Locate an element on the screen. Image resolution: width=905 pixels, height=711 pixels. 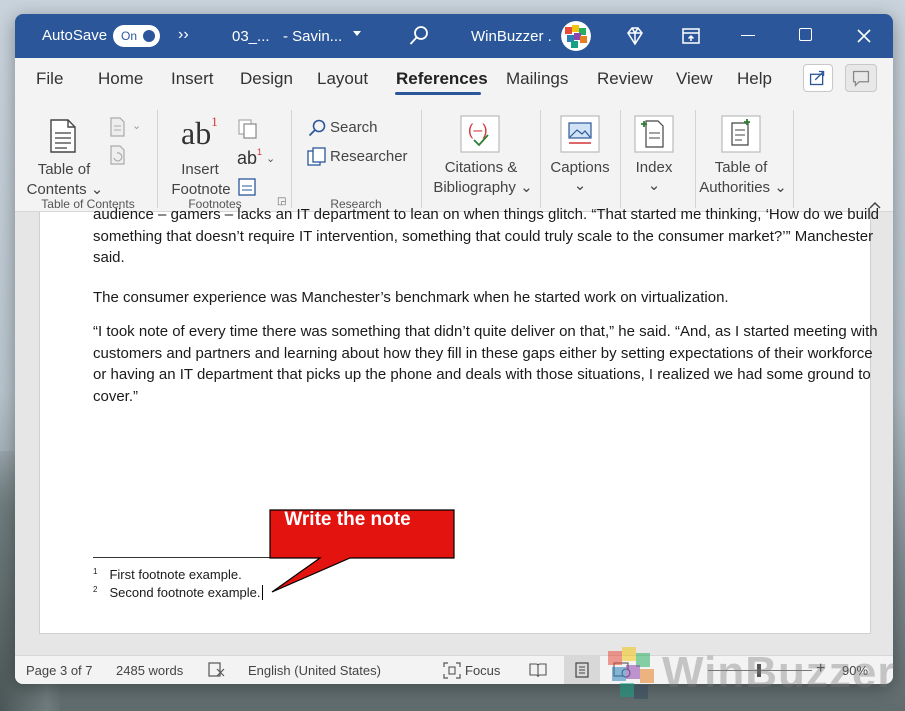
next-footnote-icon: ab1 is located at coordinates (249, 158).